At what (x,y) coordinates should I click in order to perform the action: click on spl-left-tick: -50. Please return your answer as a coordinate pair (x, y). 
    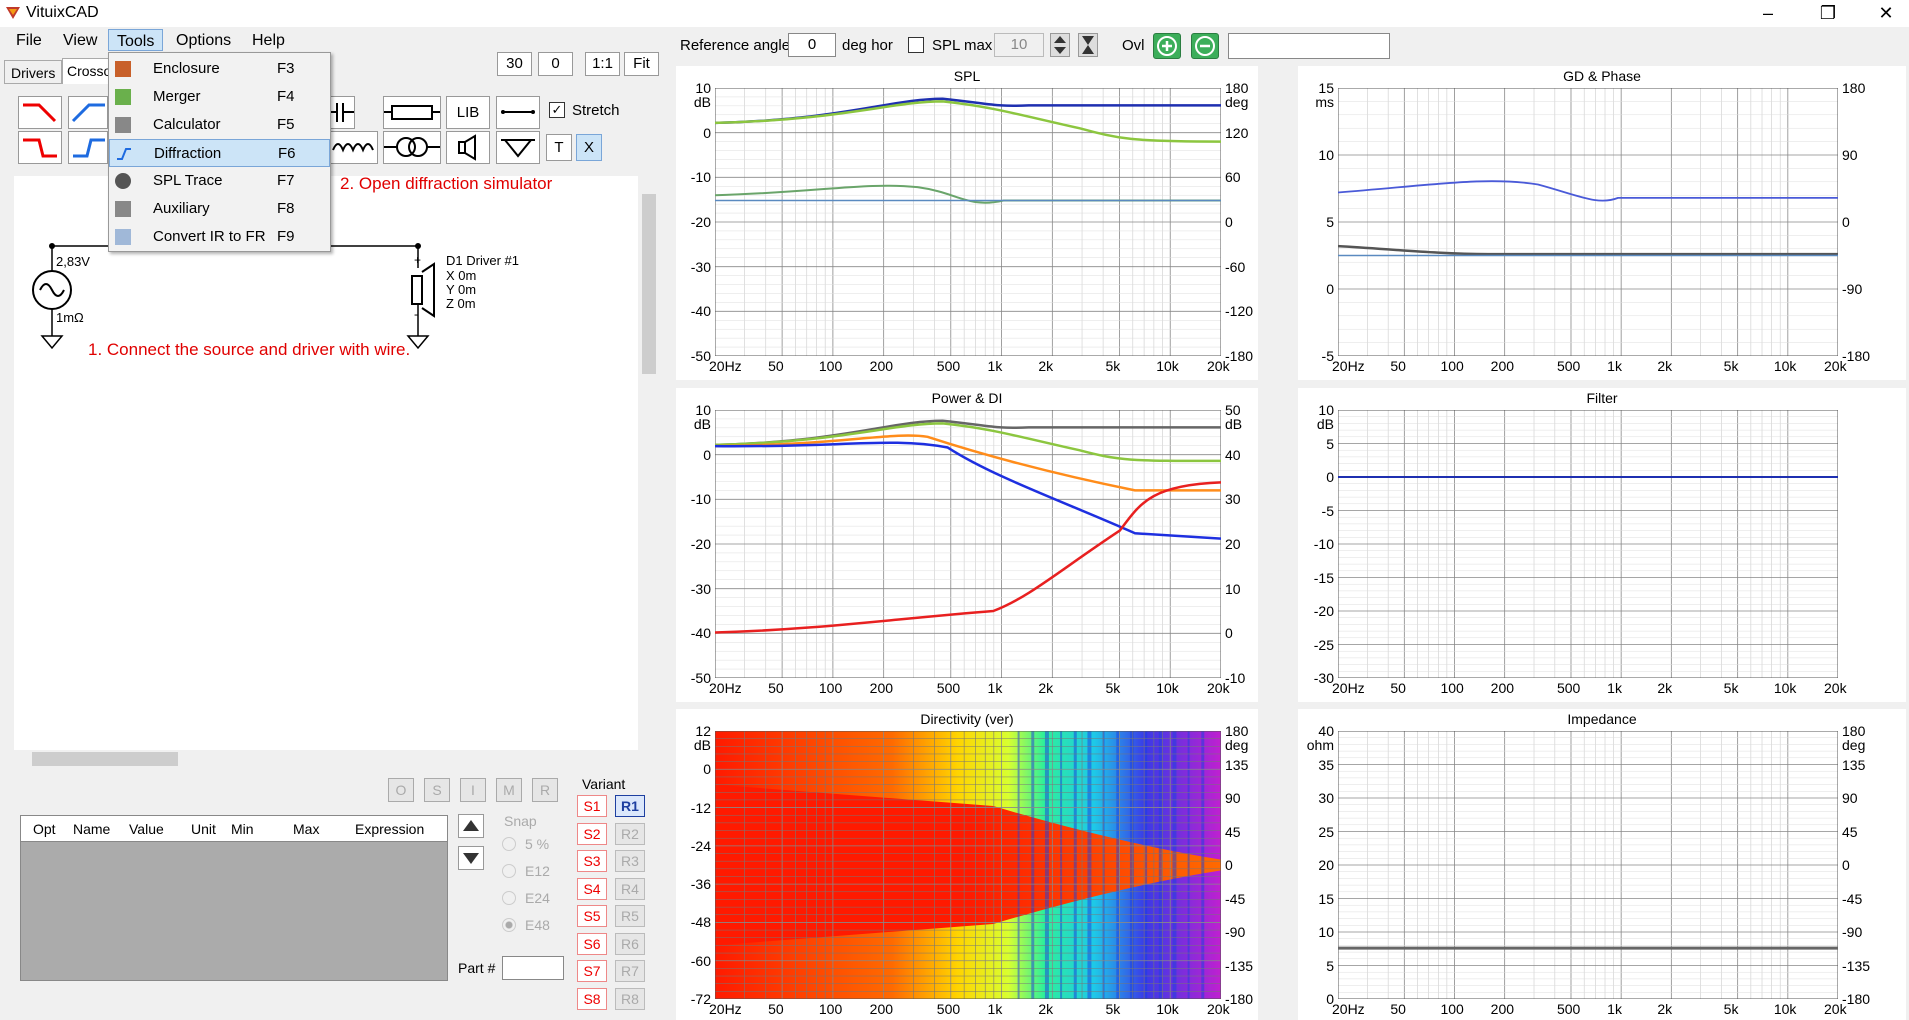
    Looking at the image, I should click on (700, 356).